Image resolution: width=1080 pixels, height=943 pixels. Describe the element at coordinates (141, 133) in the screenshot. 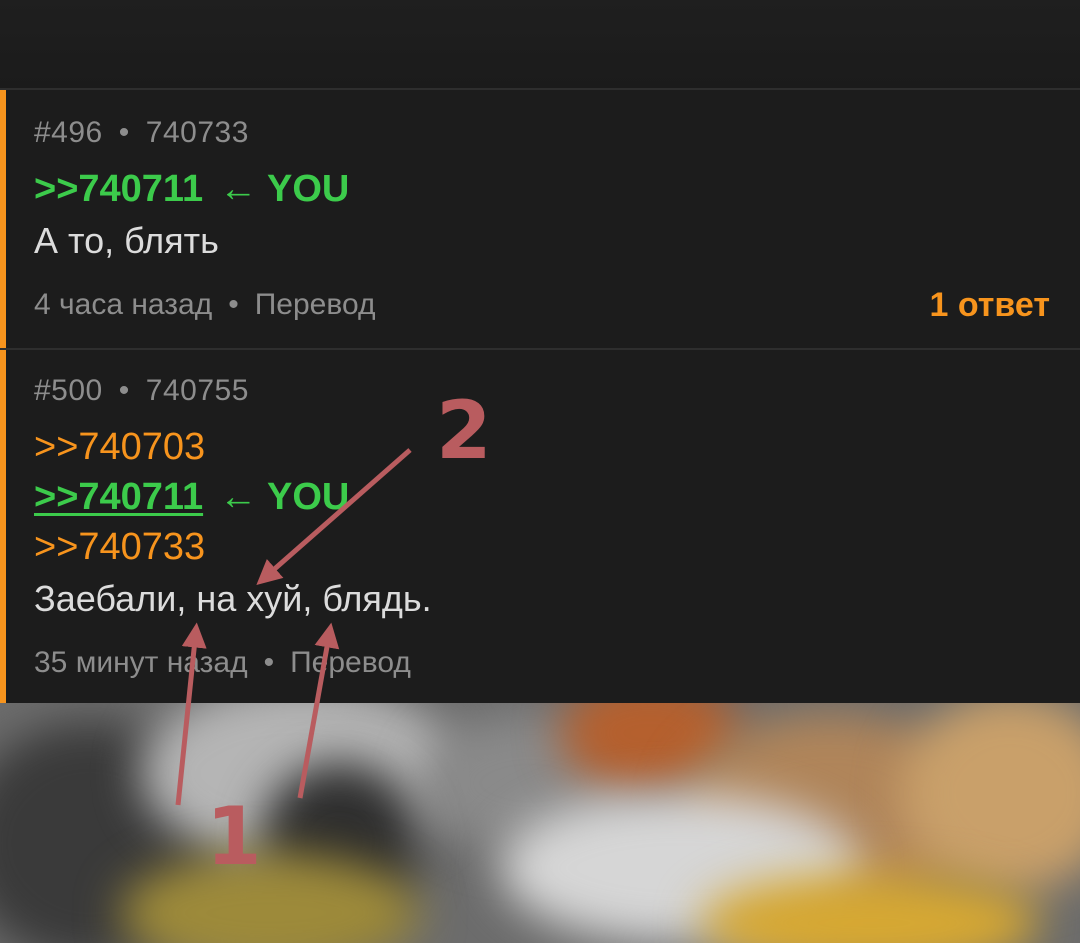

I see `post-header: #496 • 740733` at that location.